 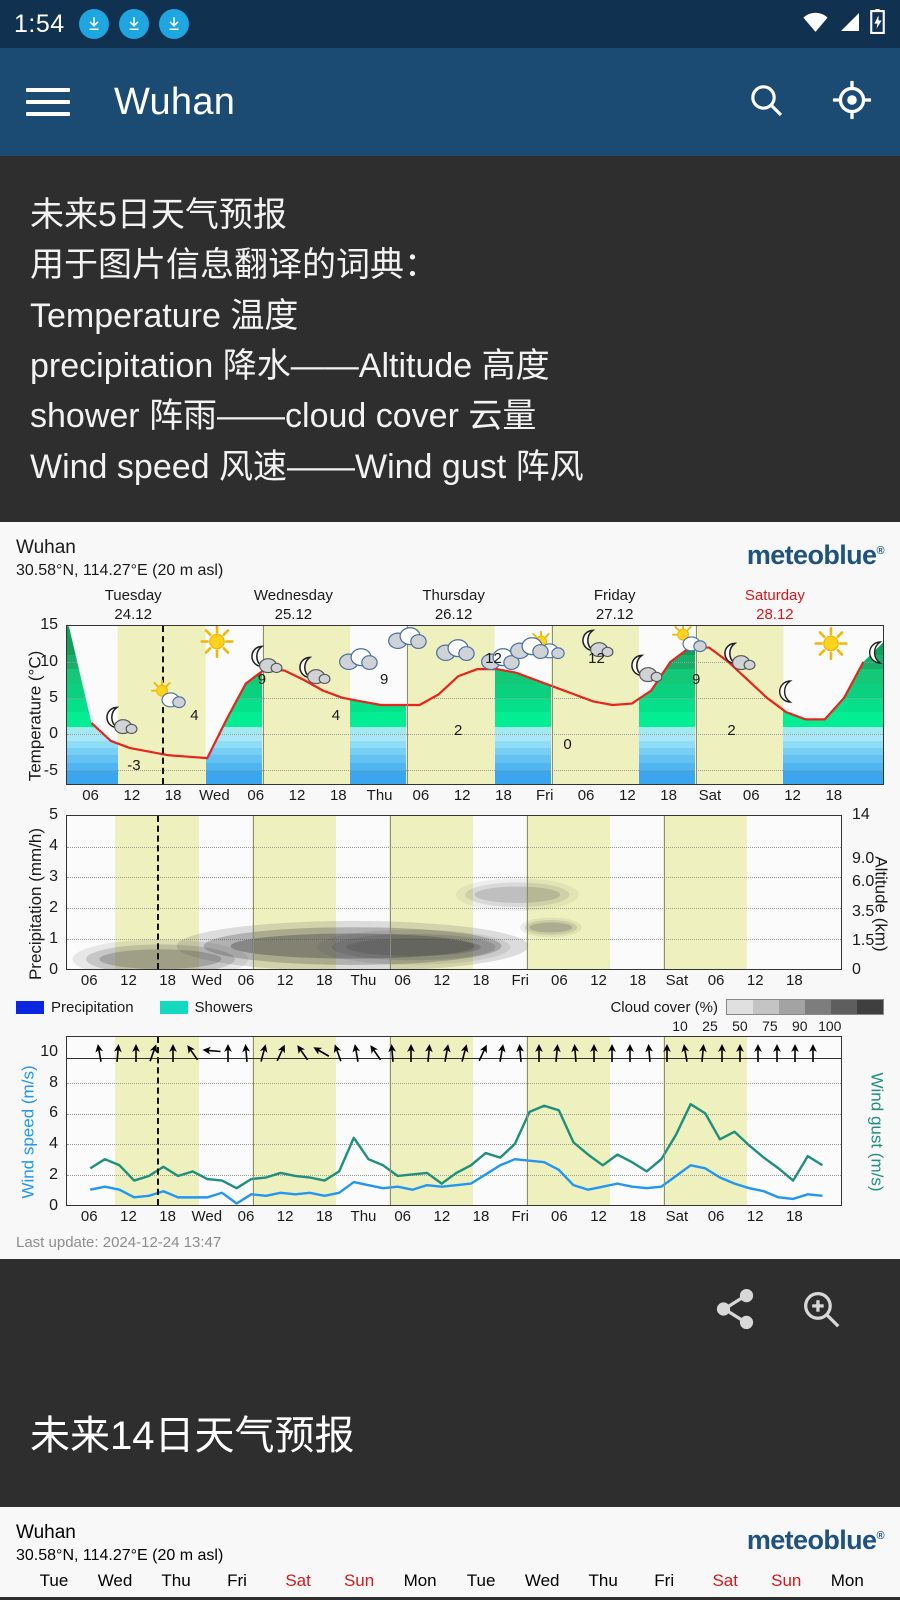 I want to click on precipitation-y-ticks: 5 4 3 2 1 0, so click(x=39, y=892).